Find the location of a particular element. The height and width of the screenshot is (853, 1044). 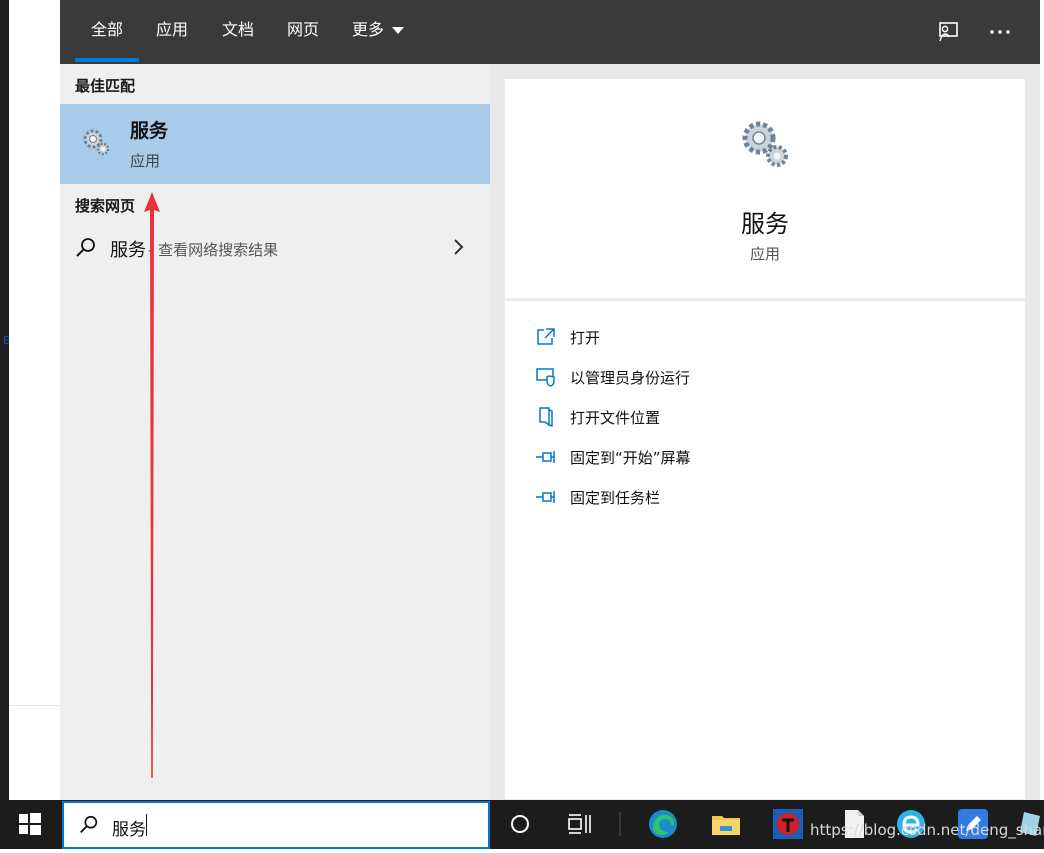

chevron-right-icon is located at coordinates (459, 249).